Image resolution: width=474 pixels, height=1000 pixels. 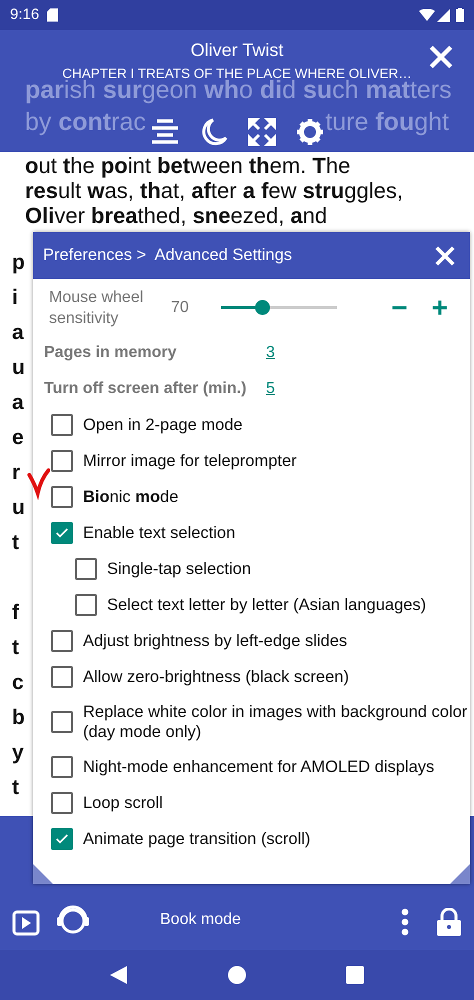 What do you see at coordinates (449, 922) in the screenshot?
I see `lock-icon` at bounding box center [449, 922].